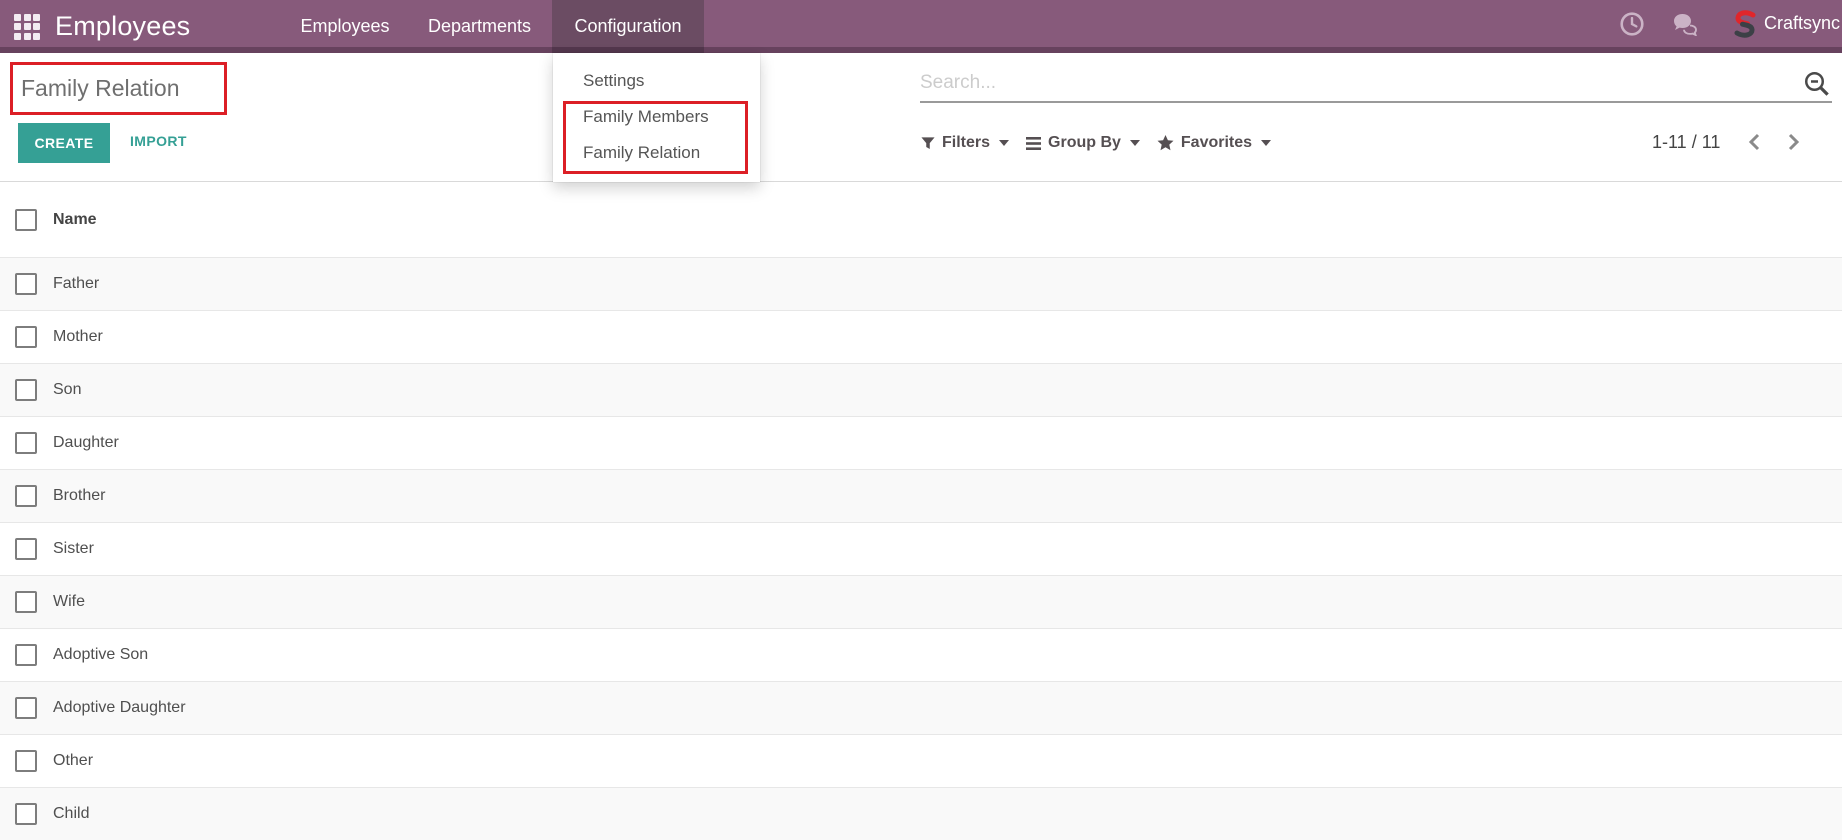 The height and width of the screenshot is (840, 1842). Describe the element at coordinates (76, 283) in the screenshot. I see `row-name-cell: Father` at that location.